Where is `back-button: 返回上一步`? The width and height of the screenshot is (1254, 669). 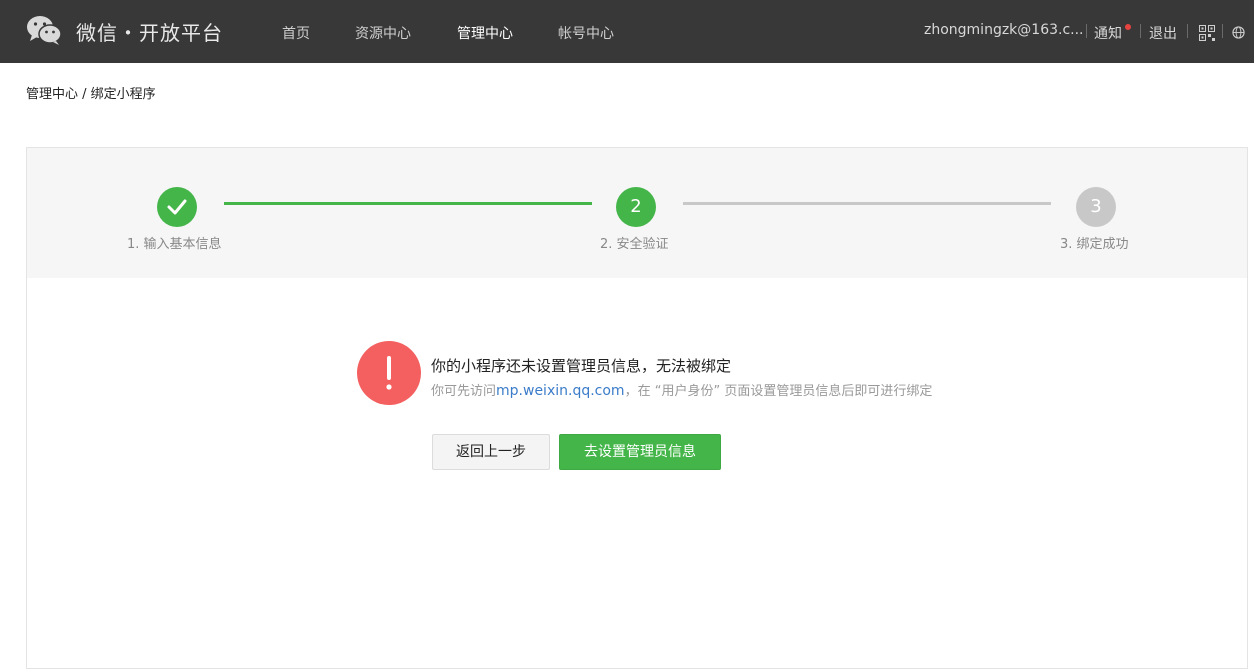
back-button: 返回上一步 is located at coordinates (491, 452).